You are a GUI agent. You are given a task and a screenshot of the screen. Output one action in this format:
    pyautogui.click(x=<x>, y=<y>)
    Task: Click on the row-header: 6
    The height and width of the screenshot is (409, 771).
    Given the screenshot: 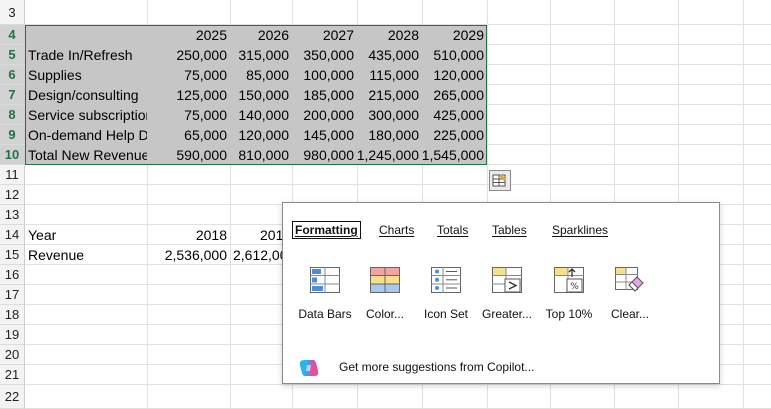 What is the action you would take?
    pyautogui.click(x=12, y=75)
    